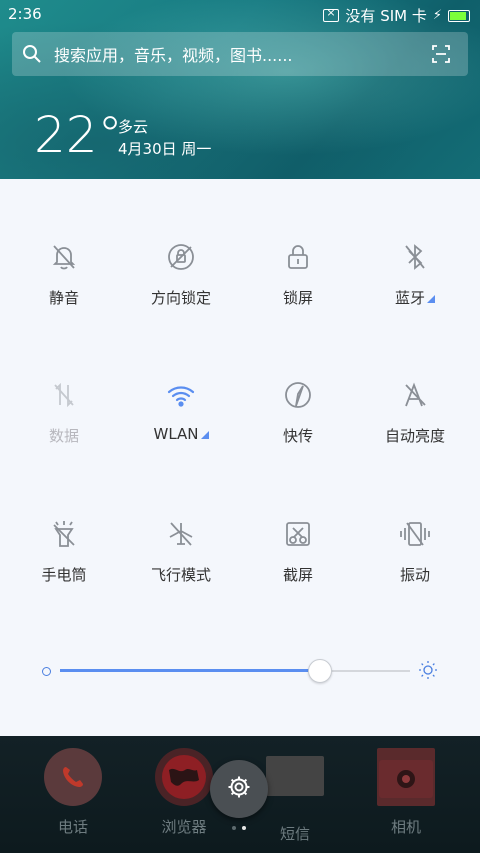 Image resolution: width=480 pixels, height=853 pixels. What do you see at coordinates (415, 425) in the screenshot?
I see `tile-auto-brightness: 自动亮度` at bounding box center [415, 425].